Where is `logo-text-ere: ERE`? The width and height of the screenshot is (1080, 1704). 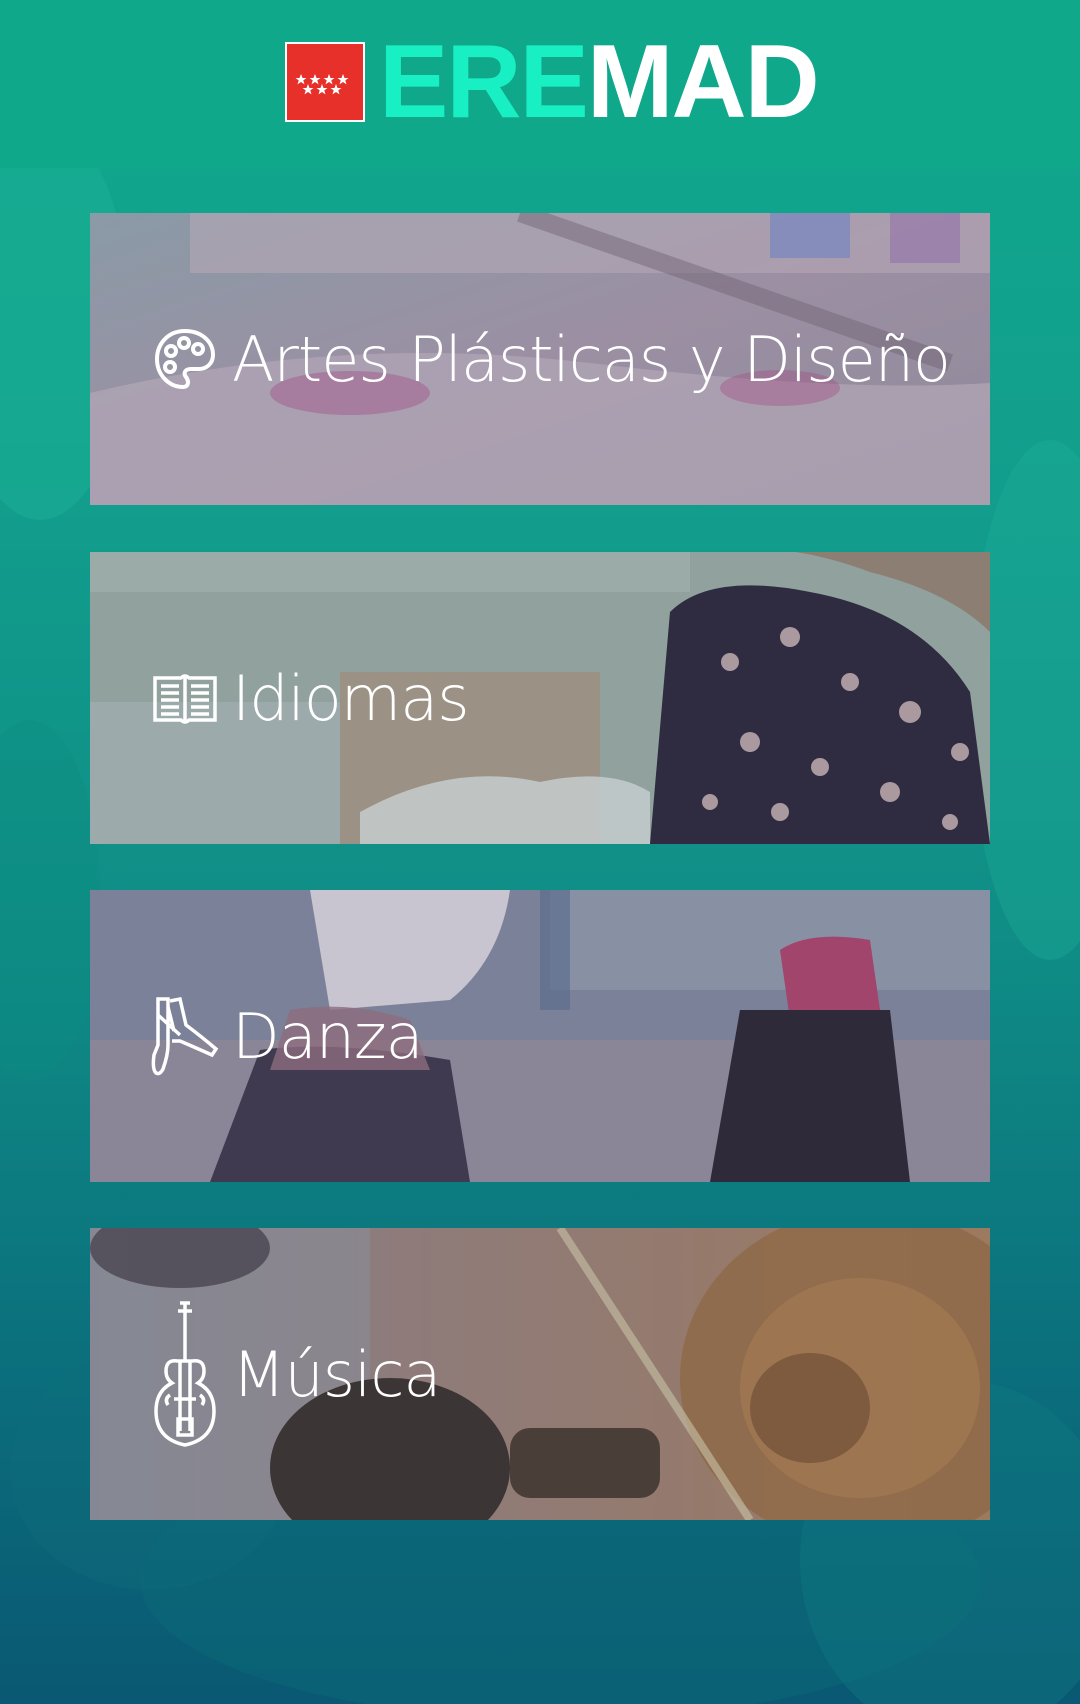
logo-text-ere: ERE is located at coordinates (484, 82).